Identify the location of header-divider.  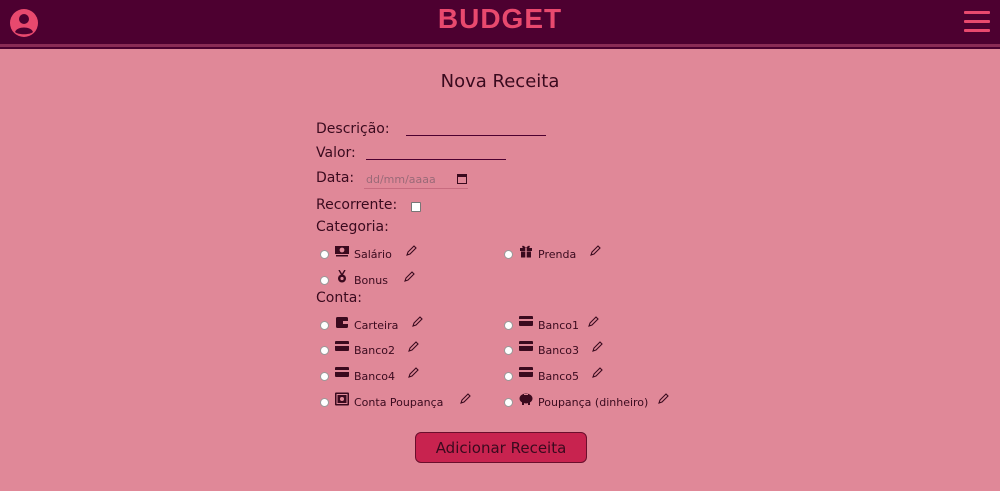
(500, 48).